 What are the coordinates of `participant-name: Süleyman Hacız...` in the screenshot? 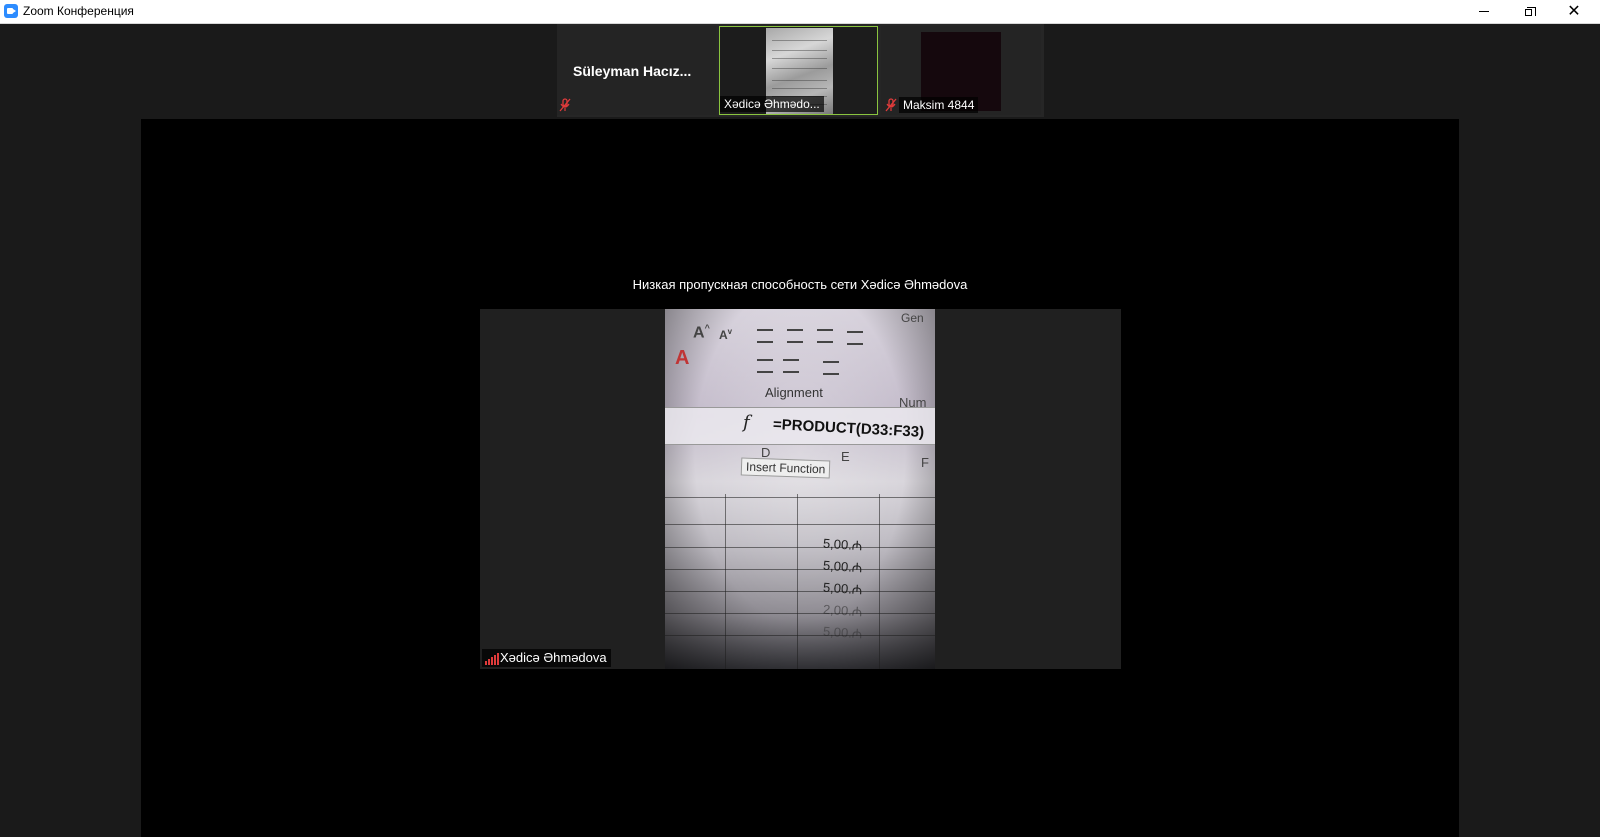 It's located at (632, 71).